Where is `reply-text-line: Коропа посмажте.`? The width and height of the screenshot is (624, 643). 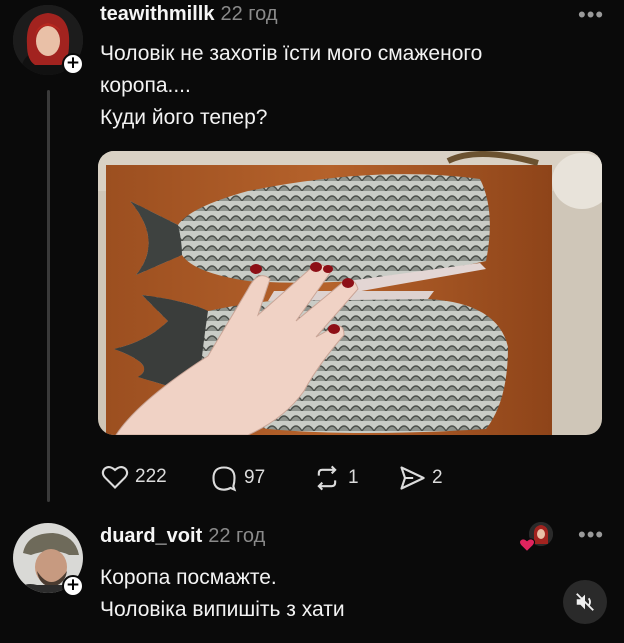
reply-text-line: Коропа посмажте. is located at coordinates (188, 577).